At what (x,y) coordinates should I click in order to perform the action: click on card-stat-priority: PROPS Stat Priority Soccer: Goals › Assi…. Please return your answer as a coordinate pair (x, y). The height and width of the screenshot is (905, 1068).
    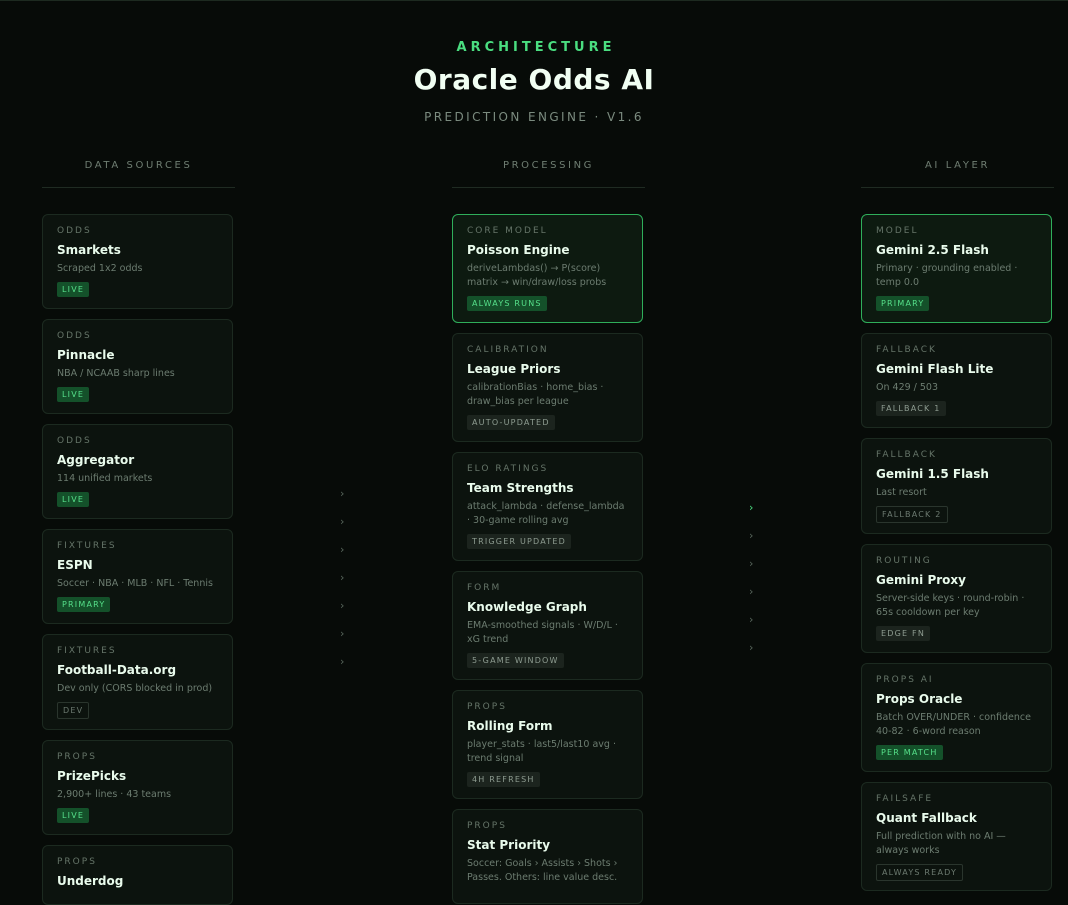
    Looking at the image, I should click on (547, 856).